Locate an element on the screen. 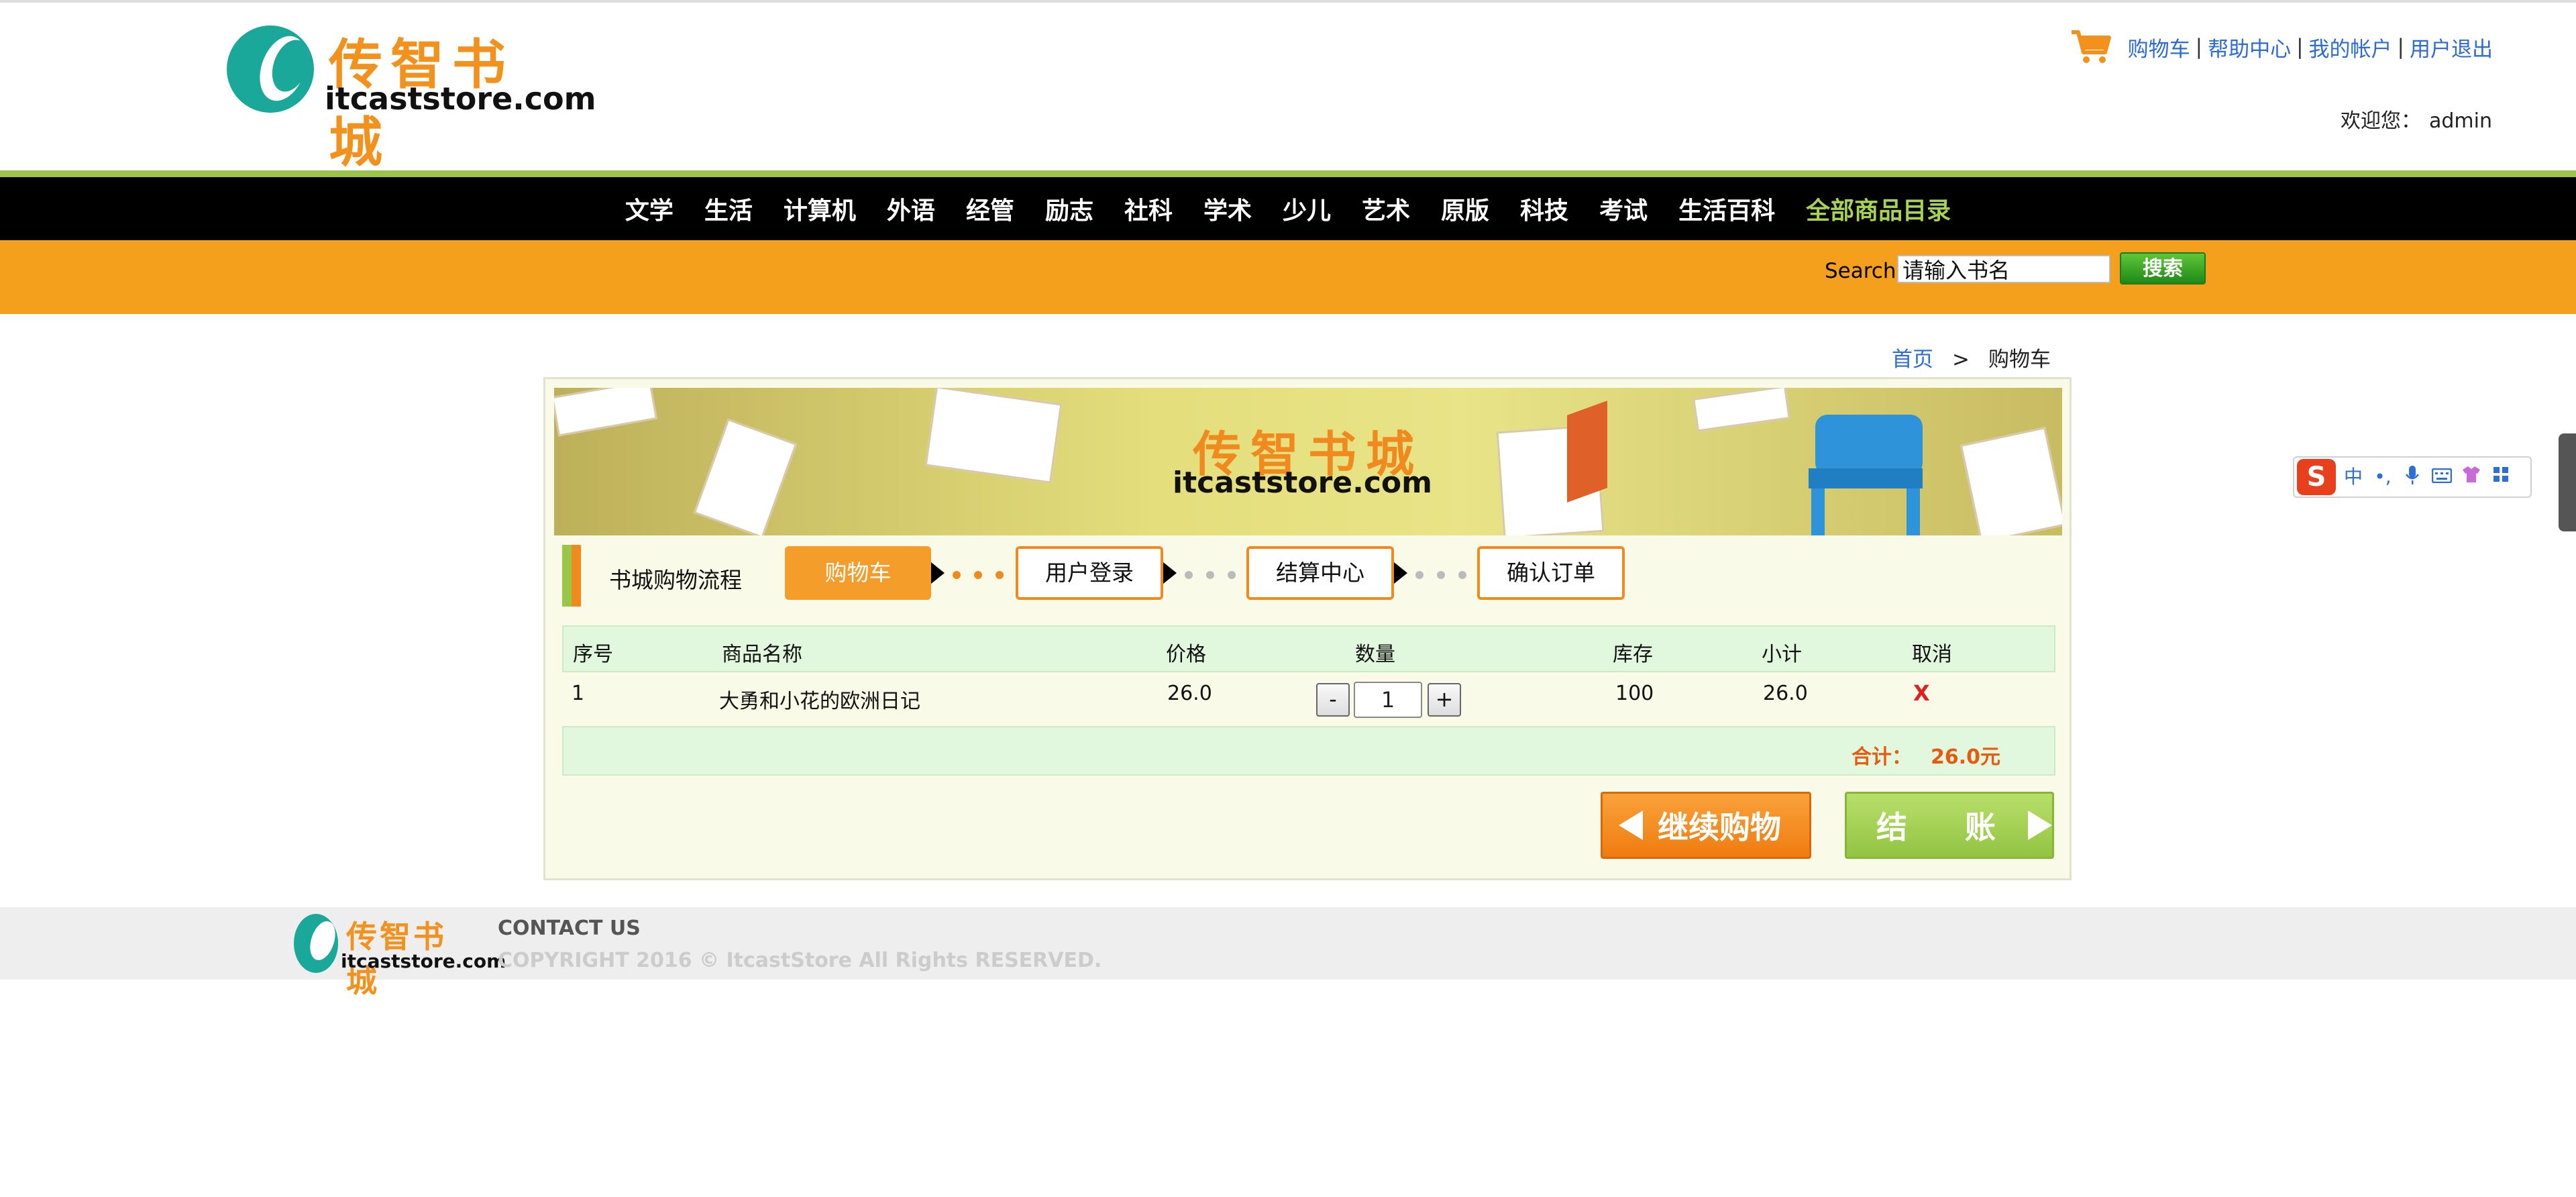  footer-logo: 传智书城 itcaststore.com is located at coordinates (400, 956).